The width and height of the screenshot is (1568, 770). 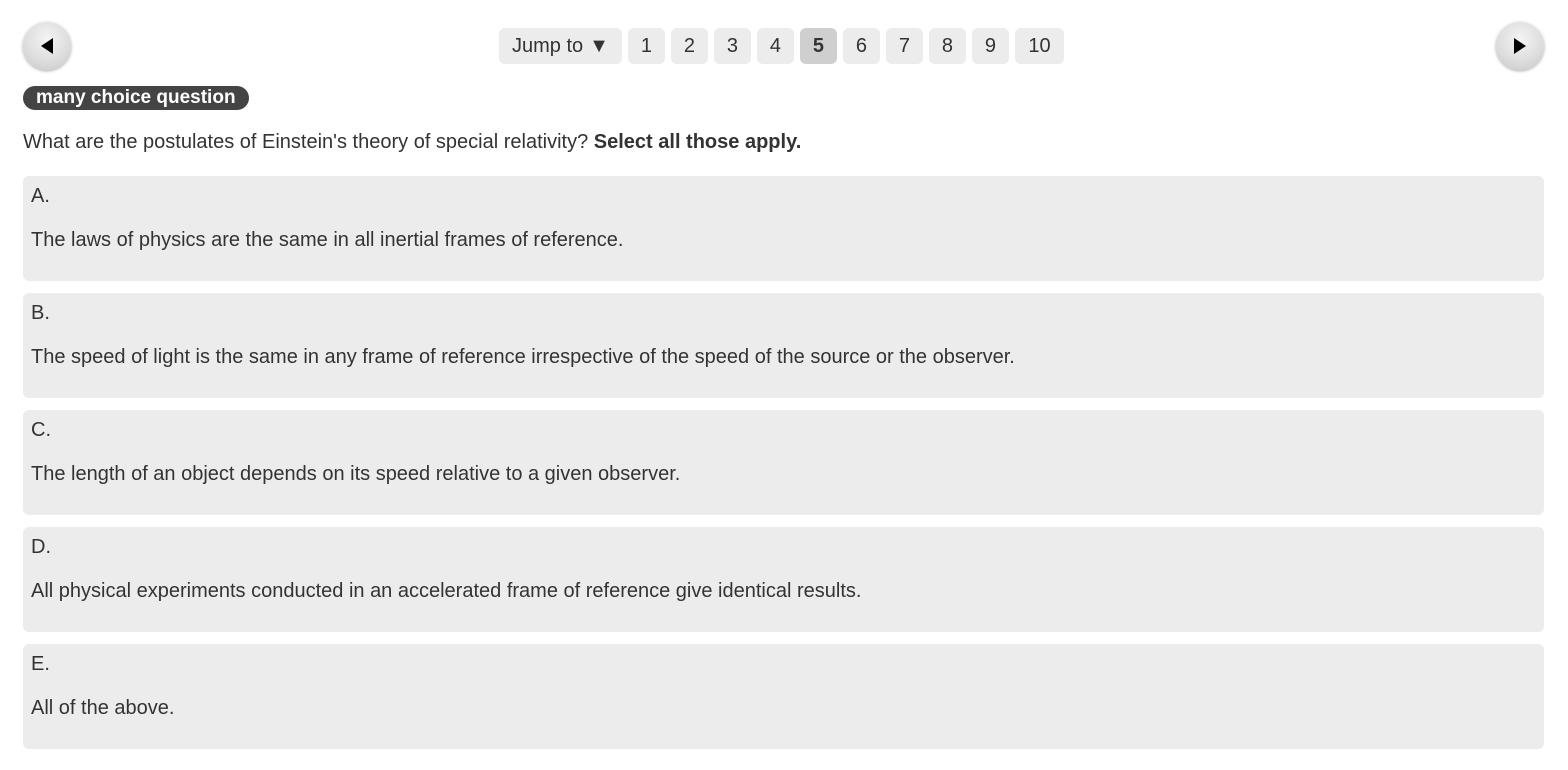 What do you see at coordinates (599, 45) in the screenshot?
I see `caret-down-icon: ▼` at bounding box center [599, 45].